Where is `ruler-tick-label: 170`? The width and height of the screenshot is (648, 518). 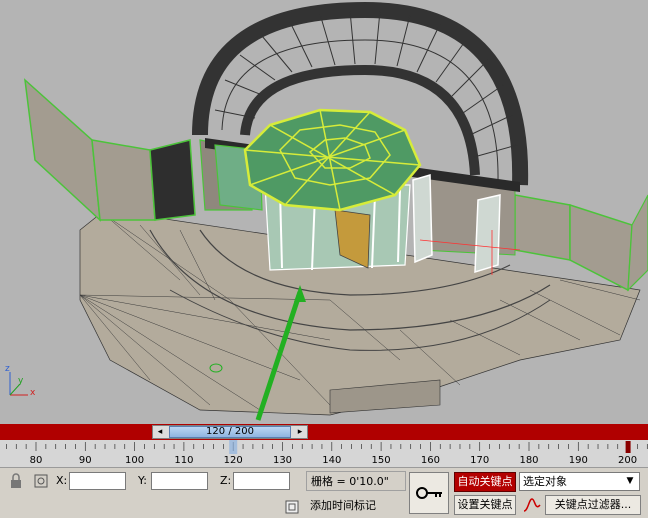
ruler-tick-label: 170 is located at coordinates (479, 460).